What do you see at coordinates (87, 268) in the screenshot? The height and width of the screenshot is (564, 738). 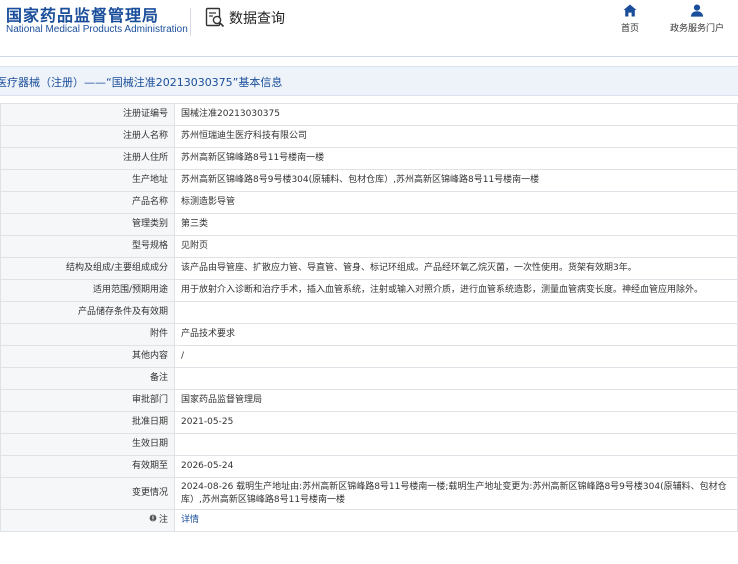 I see `row-label: 结构及组成/主要组成成分` at bounding box center [87, 268].